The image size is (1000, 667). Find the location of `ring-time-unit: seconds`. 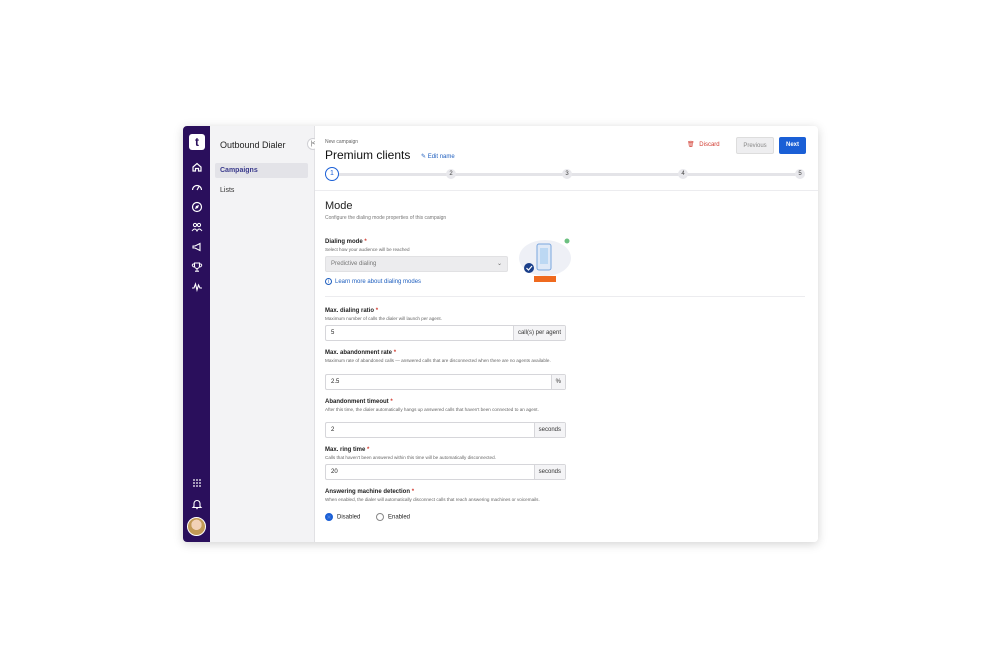

ring-time-unit: seconds is located at coordinates (549, 472).